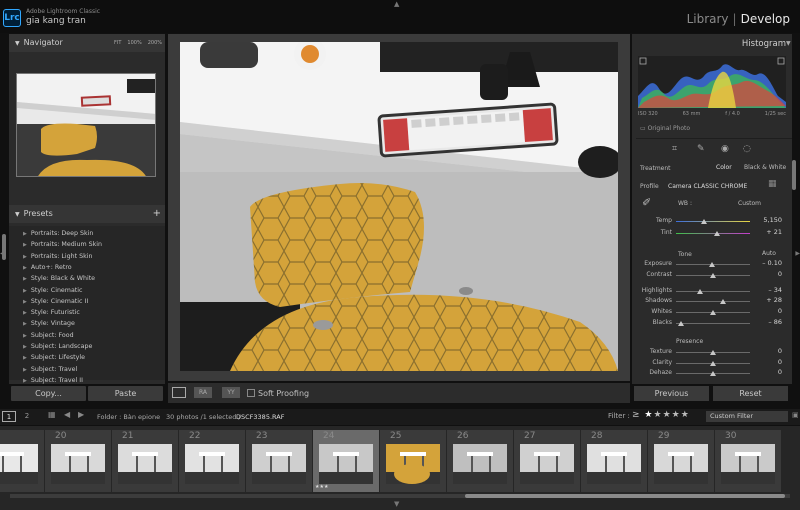 This screenshot has width=800, height=510. Describe the element at coordinates (708, 19) in the screenshot. I see `module-library: Library` at that location.